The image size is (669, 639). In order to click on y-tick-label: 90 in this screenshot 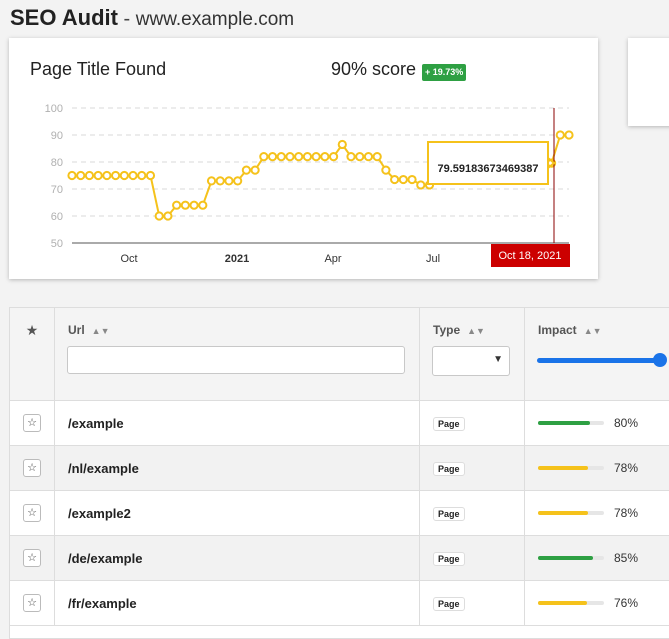, I will do `click(57, 136)`.